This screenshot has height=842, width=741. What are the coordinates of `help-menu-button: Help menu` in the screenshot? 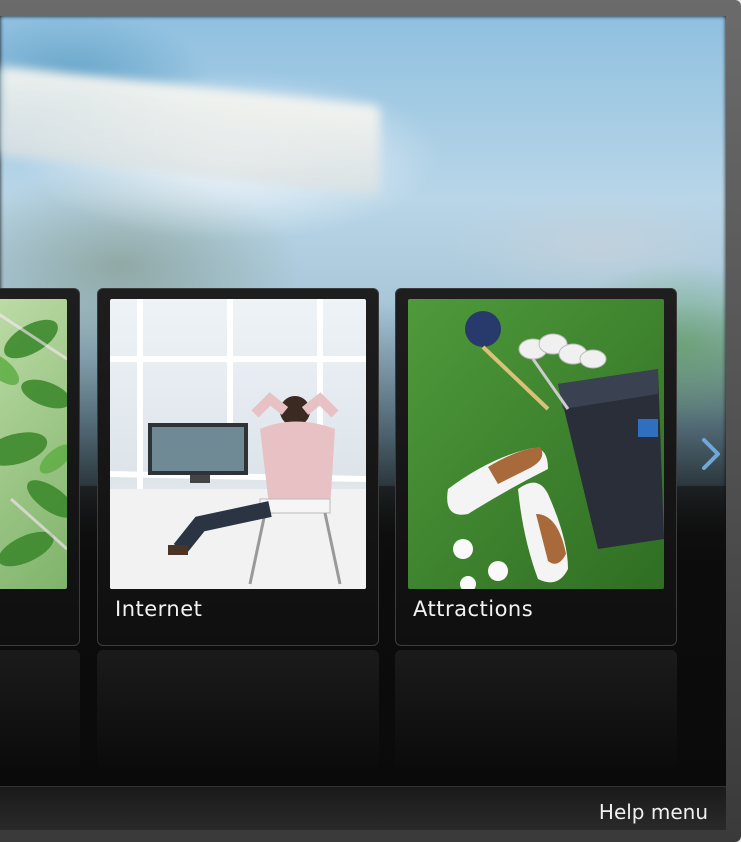 It's located at (653, 812).